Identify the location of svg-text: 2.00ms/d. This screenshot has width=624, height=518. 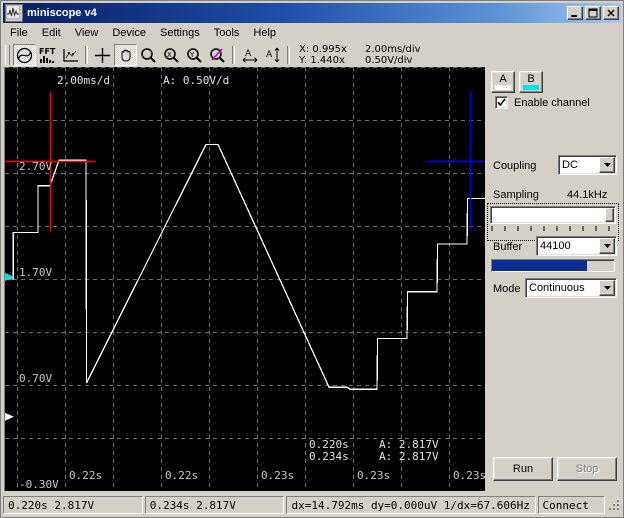
(83, 80).